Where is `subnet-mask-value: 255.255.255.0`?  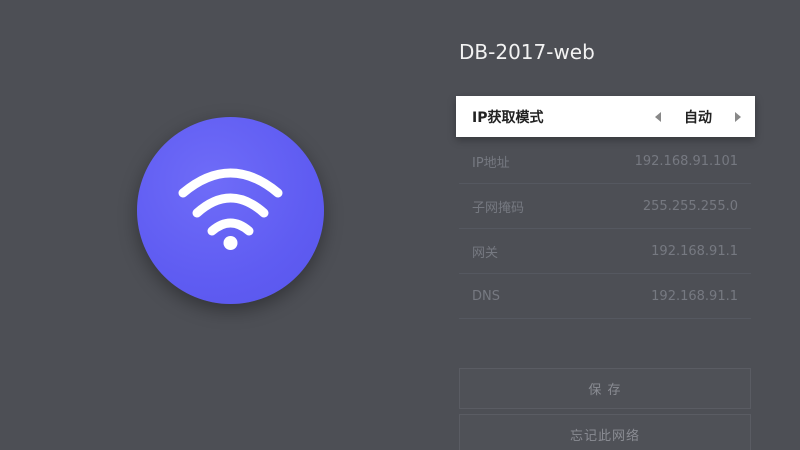
subnet-mask-value: 255.255.255.0 is located at coordinates (690, 206).